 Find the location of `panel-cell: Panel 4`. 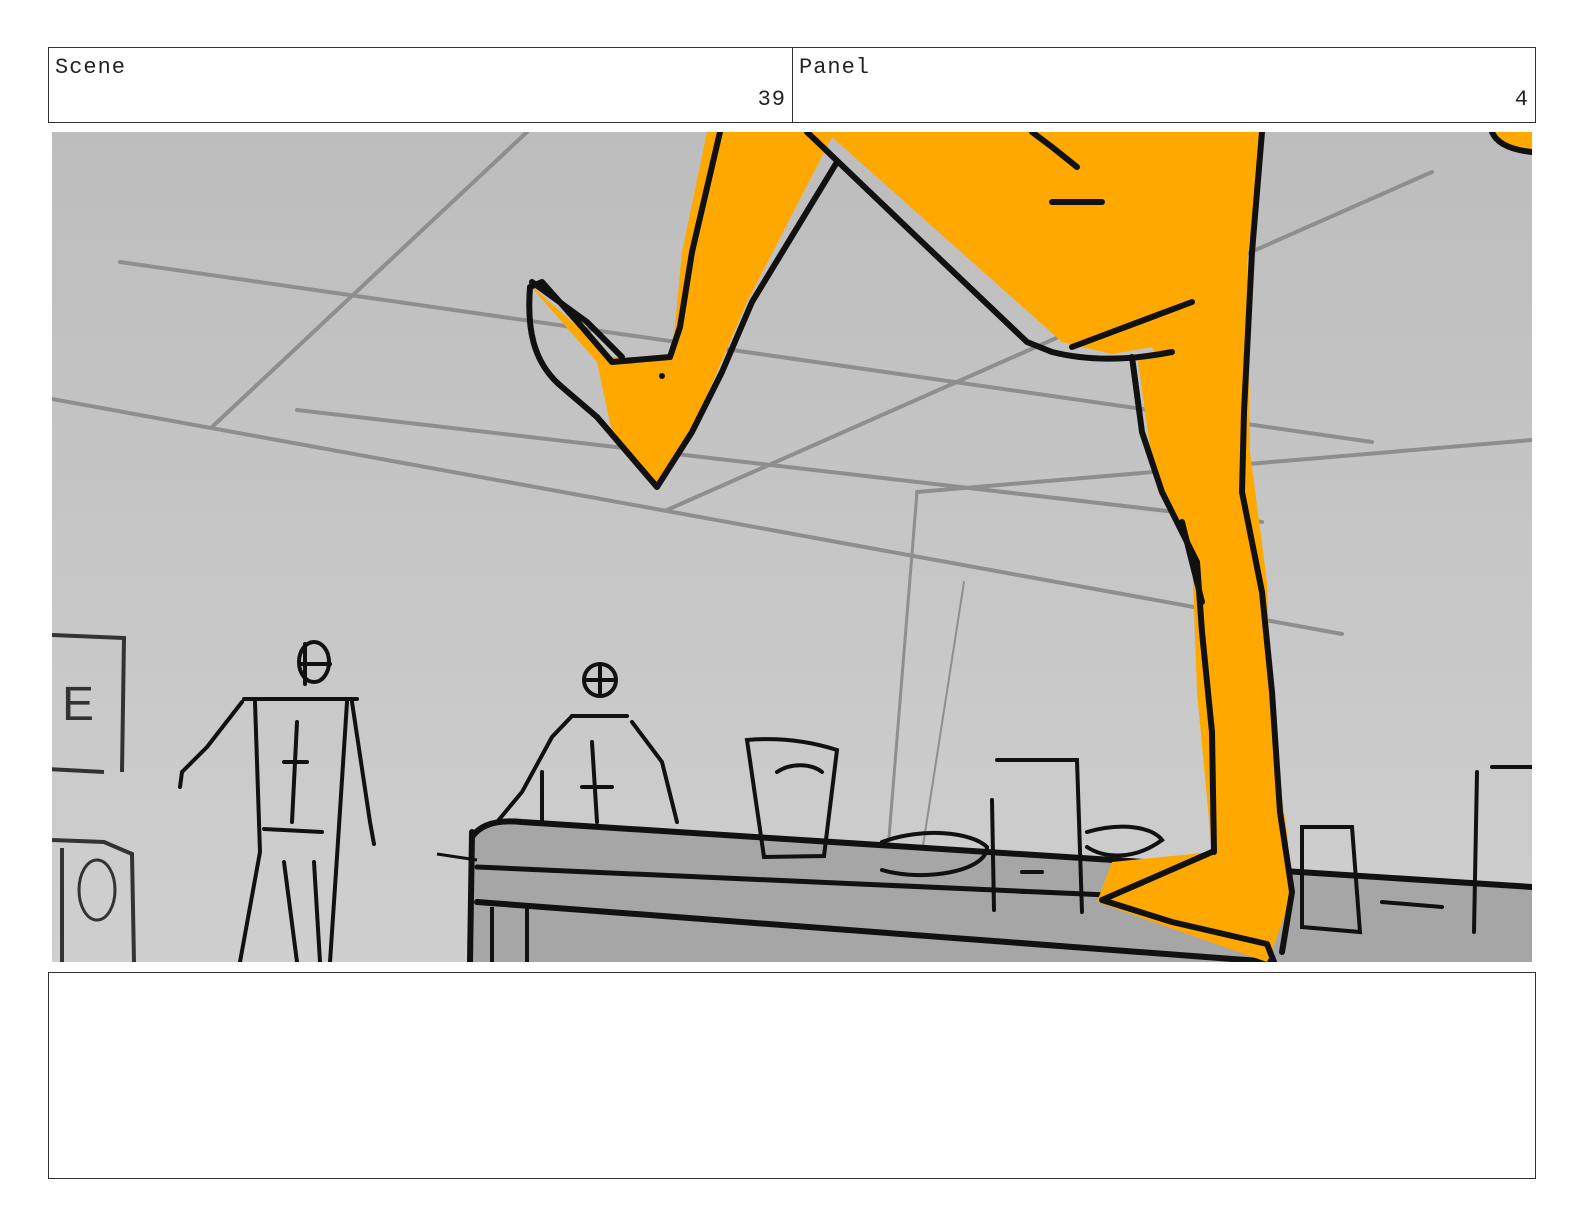

panel-cell: Panel 4 is located at coordinates (1164, 85).